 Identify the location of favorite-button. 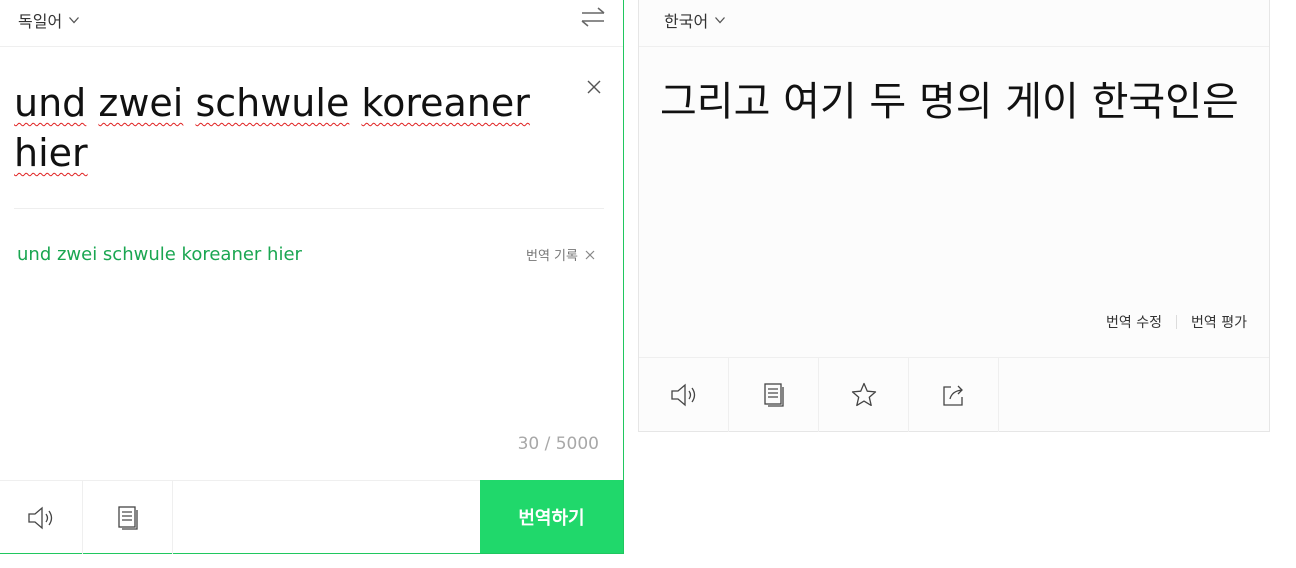
(864, 395).